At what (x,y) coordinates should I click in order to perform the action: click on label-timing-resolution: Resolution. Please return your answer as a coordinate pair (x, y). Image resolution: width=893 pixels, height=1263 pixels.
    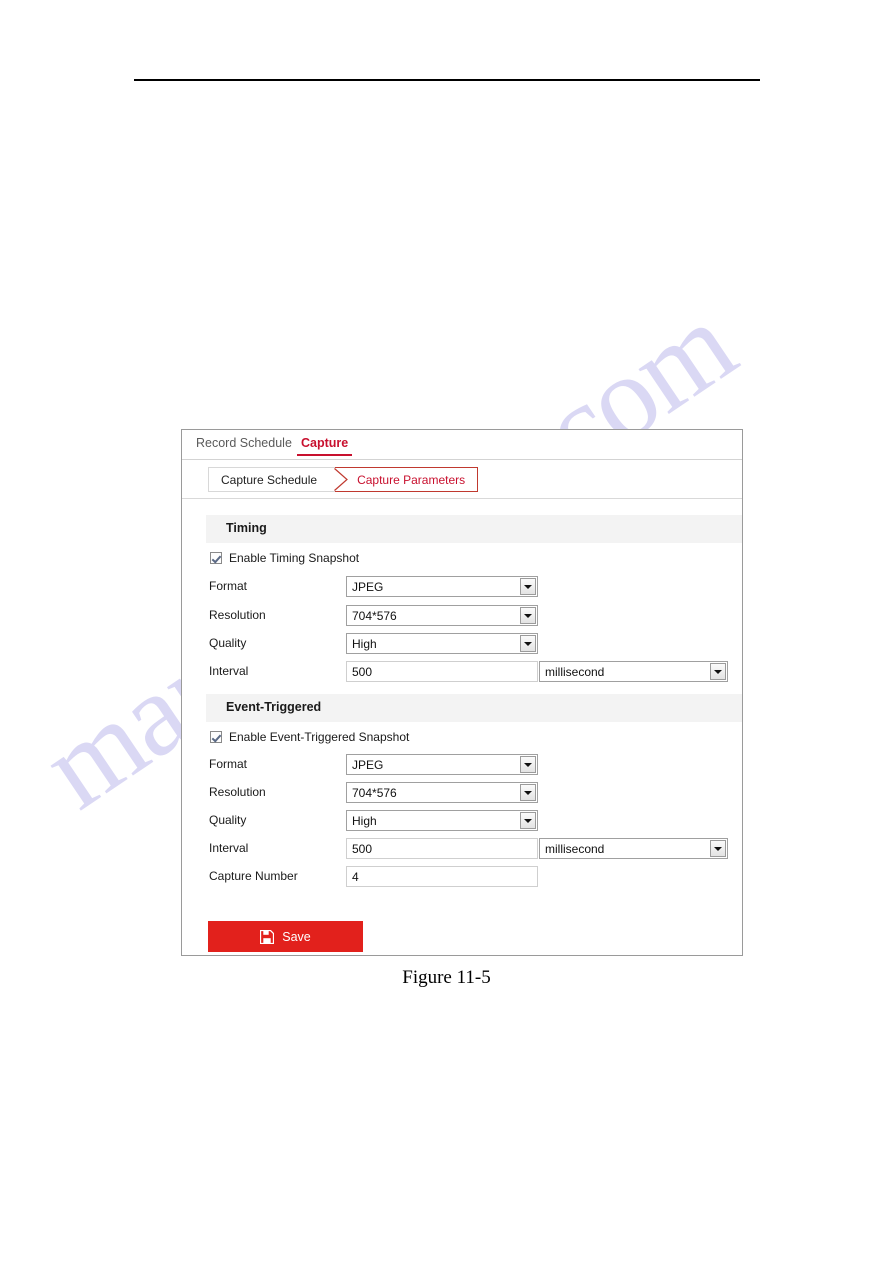
    Looking at the image, I should click on (237, 615).